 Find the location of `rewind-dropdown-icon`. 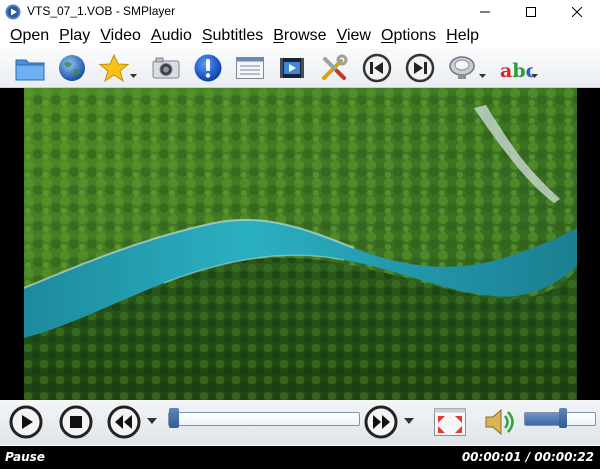

rewind-dropdown-icon is located at coordinates (152, 421).